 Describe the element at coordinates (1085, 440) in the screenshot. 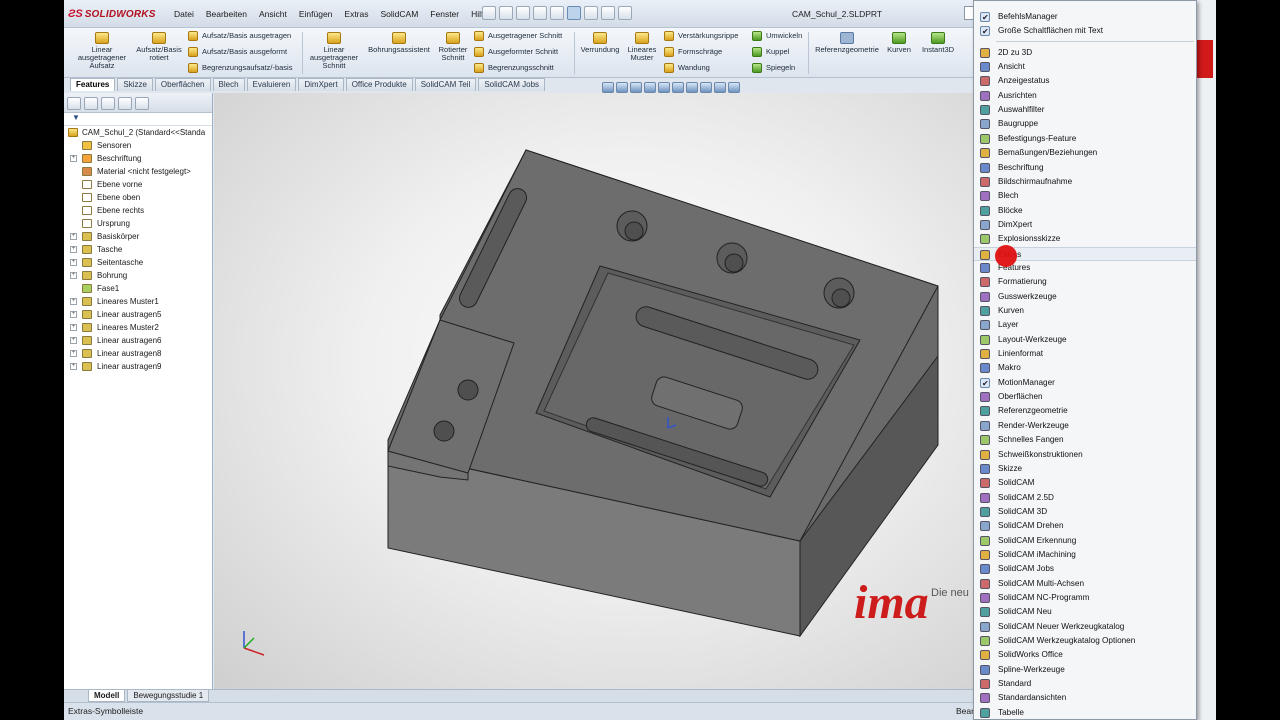

I see `menu-item: Schnelles Fangen` at that location.